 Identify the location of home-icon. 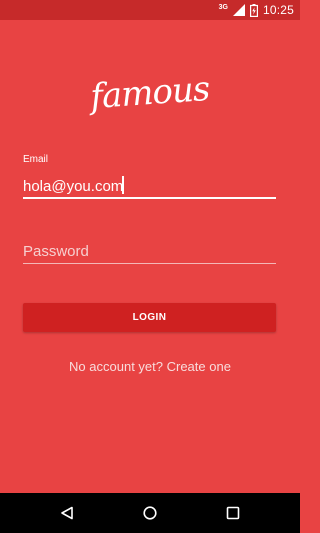
(150, 513).